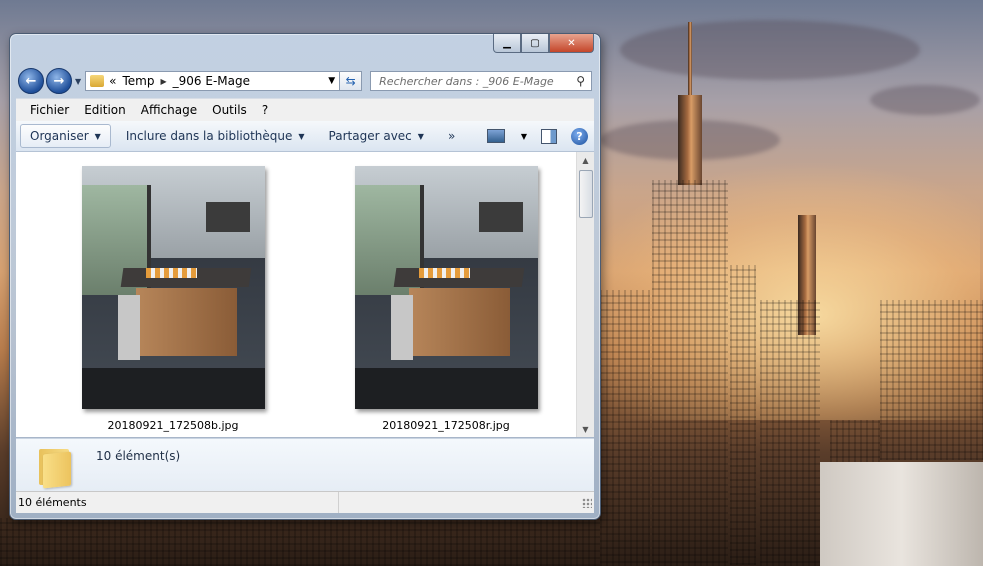 This screenshot has width=983, height=566. What do you see at coordinates (579, 136) in the screenshot?
I see `help-icon: ?` at bounding box center [579, 136].